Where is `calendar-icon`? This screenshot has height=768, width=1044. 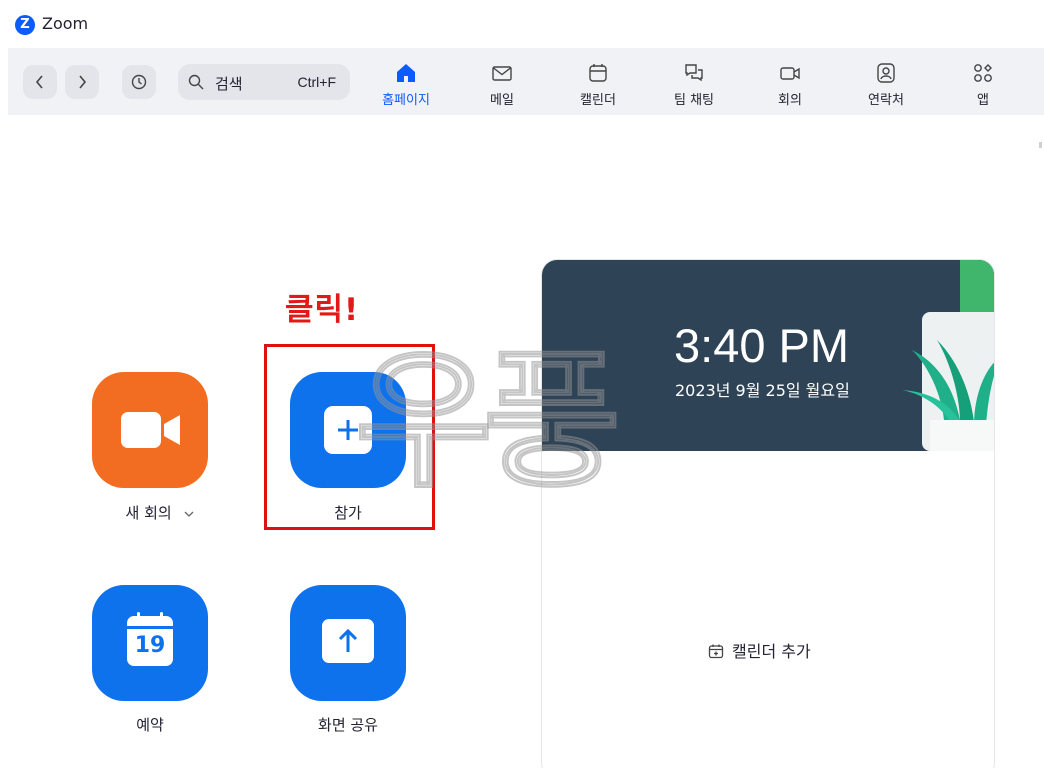
calendar-icon is located at coordinates (598, 73).